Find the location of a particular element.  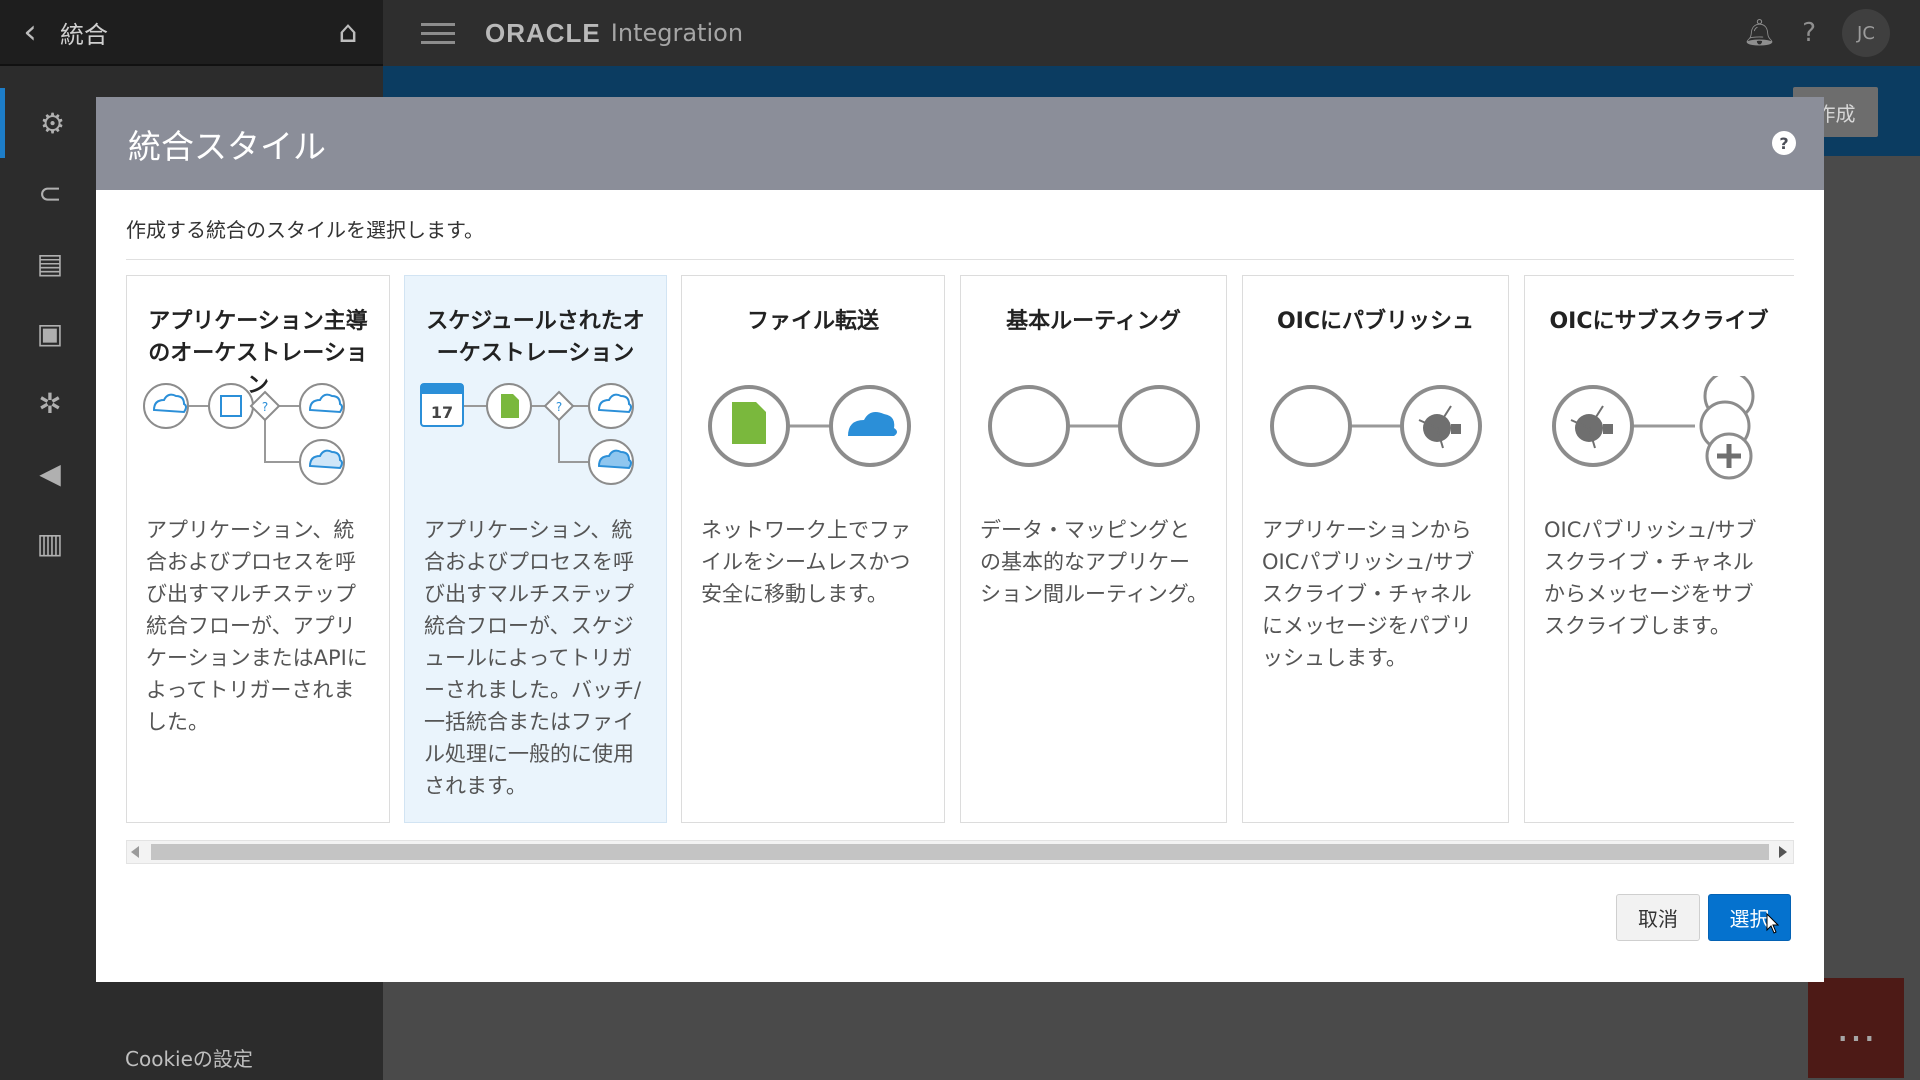

card-title: OICにパブリッシュ is located at coordinates (1375, 321).